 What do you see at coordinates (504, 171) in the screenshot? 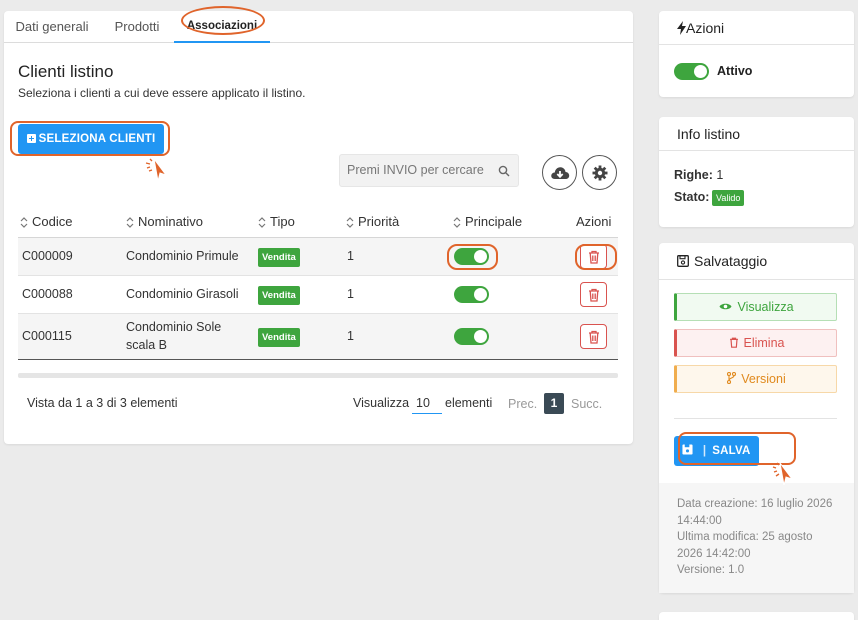
I see `search-icon` at bounding box center [504, 171].